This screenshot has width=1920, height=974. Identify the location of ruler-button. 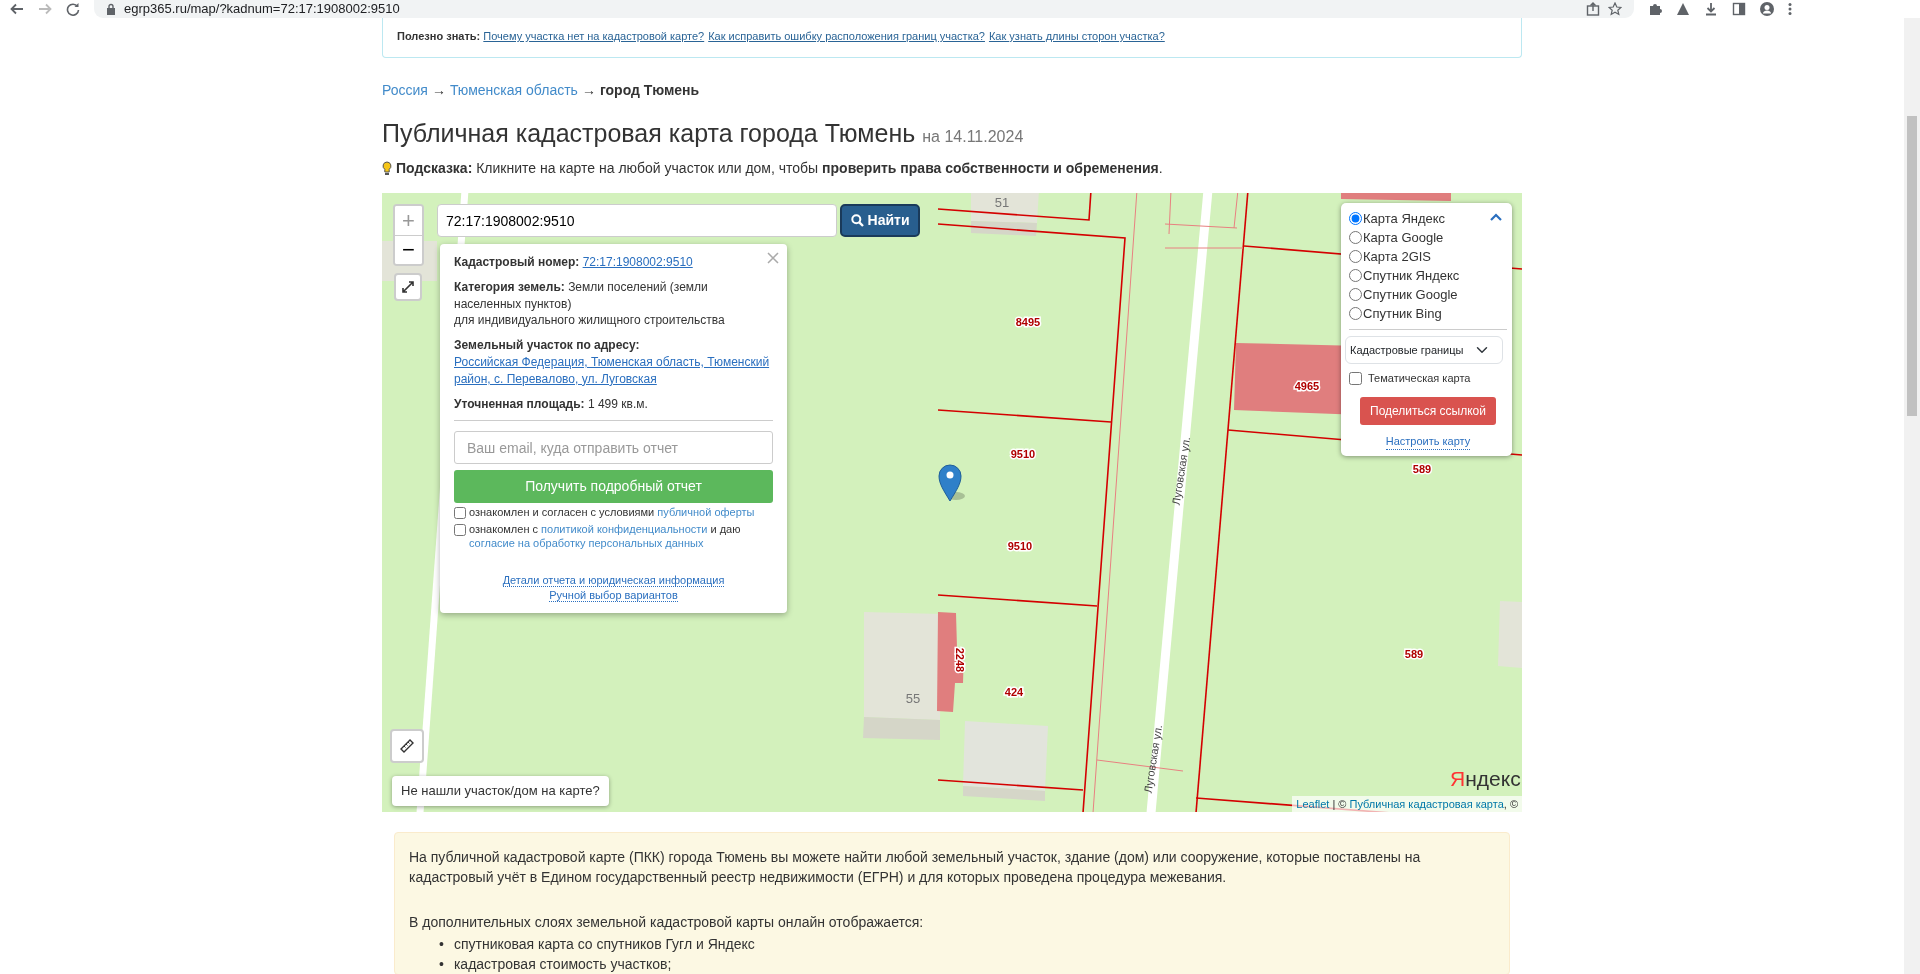
(407, 746).